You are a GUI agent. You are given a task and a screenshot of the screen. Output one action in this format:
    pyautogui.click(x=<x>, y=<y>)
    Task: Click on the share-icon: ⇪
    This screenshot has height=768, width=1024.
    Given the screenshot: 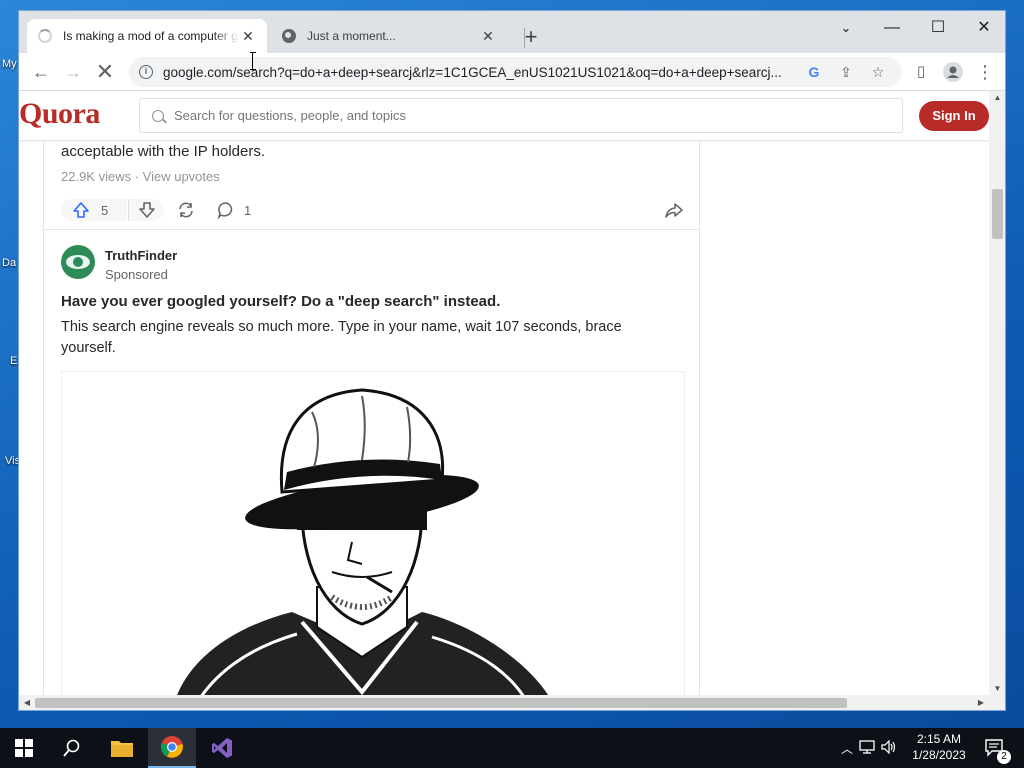 What is the action you would take?
    pyautogui.click(x=846, y=72)
    